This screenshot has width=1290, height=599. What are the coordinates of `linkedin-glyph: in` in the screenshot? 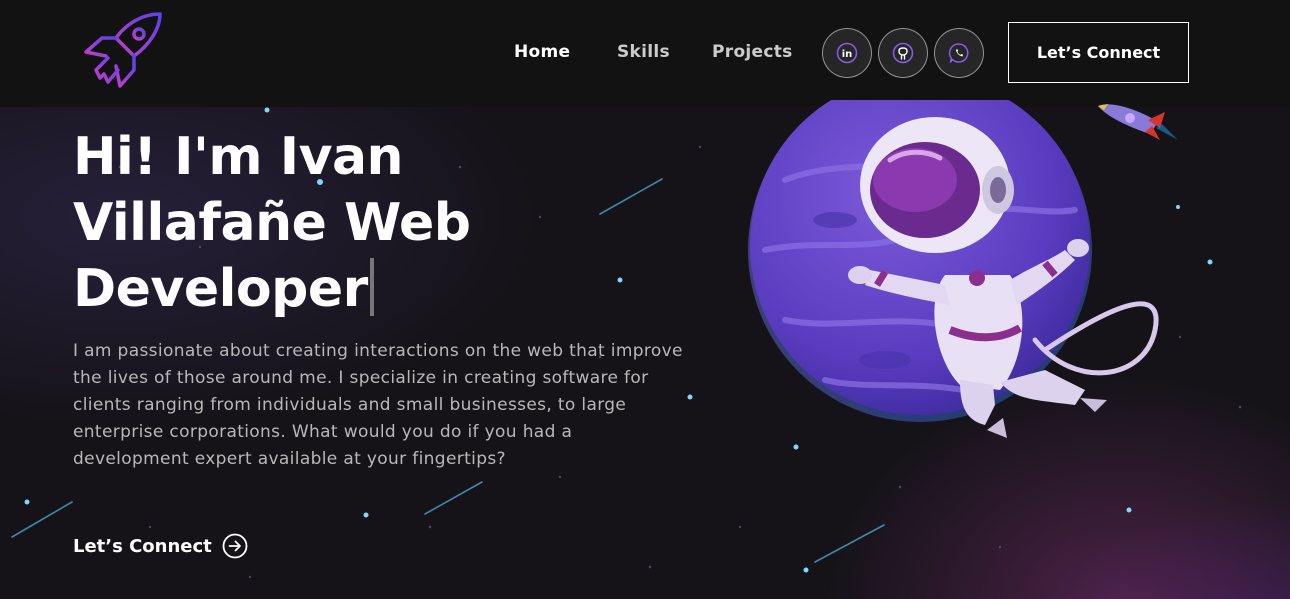 It's located at (847, 54).